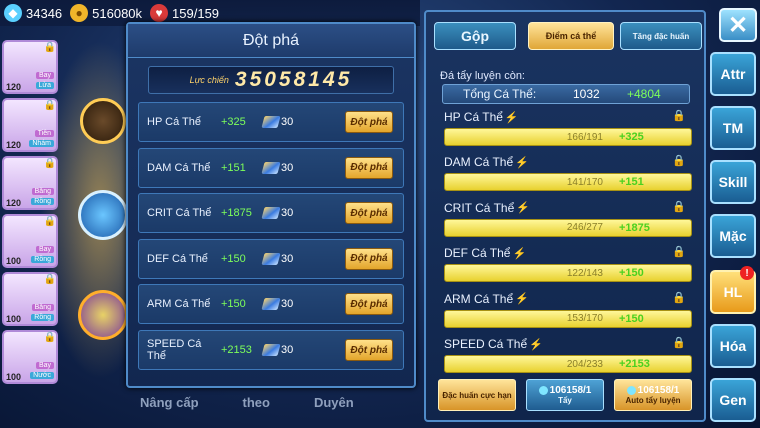 Image resolution: width=760 pixels, height=428 pixels. What do you see at coordinates (13, 13) in the screenshot?
I see `gem-icon: ◆` at bounding box center [13, 13].